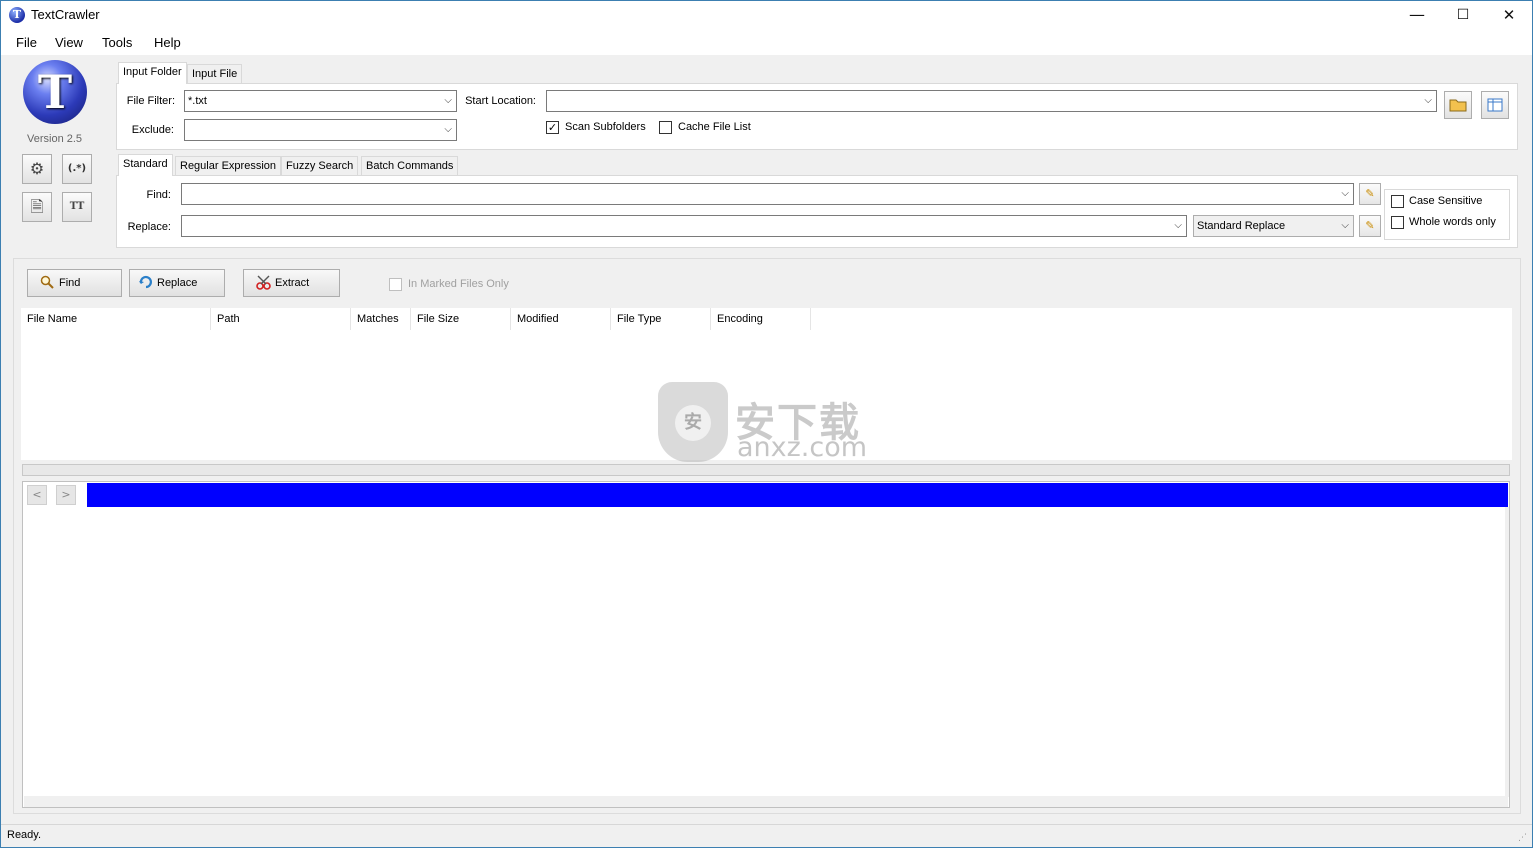  I want to click on scissors-icon, so click(264, 283).